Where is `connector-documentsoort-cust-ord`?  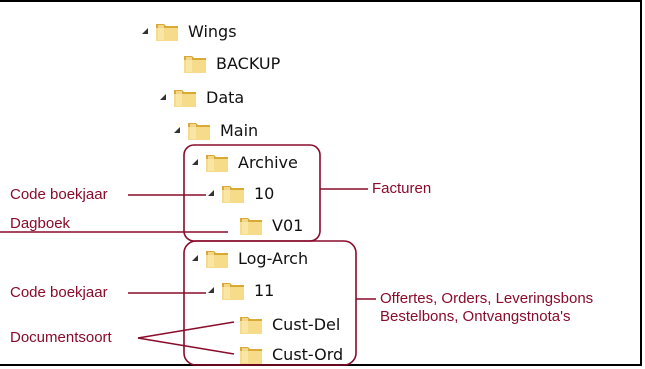
connector-documentsoort-cust-ord is located at coordinates (186, 346).